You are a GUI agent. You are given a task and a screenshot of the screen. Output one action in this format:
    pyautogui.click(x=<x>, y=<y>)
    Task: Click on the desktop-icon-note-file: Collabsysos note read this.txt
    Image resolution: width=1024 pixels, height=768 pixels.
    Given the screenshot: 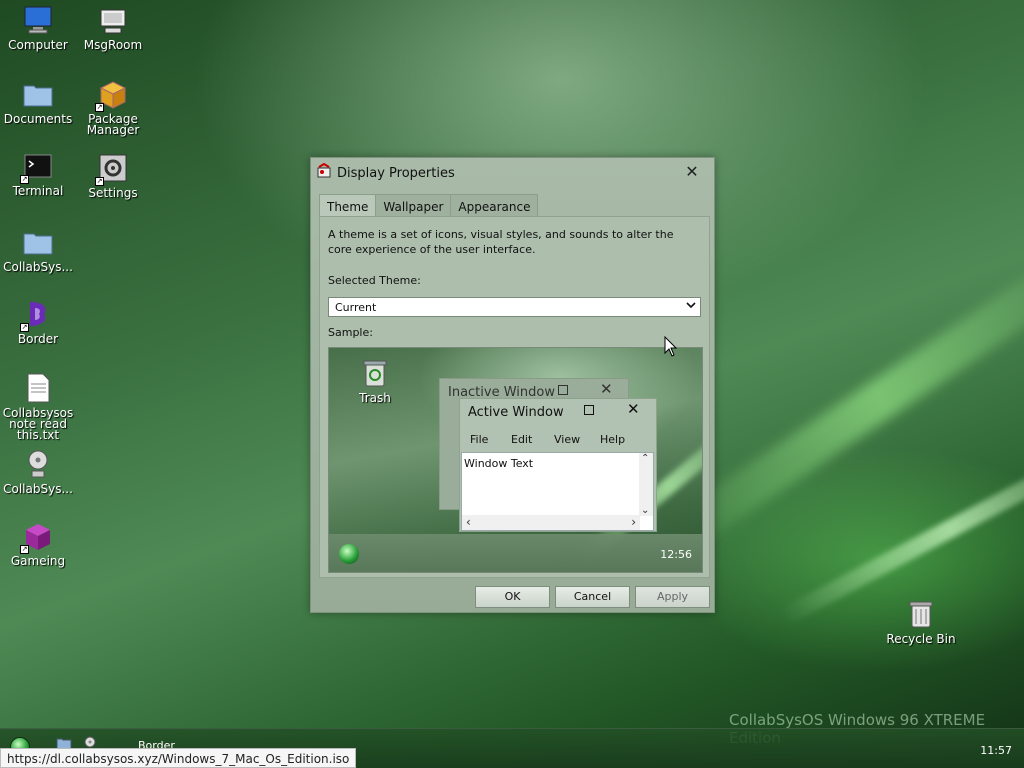 What is the action you would take?
    pyautogui.click(x=38, y=406)
    